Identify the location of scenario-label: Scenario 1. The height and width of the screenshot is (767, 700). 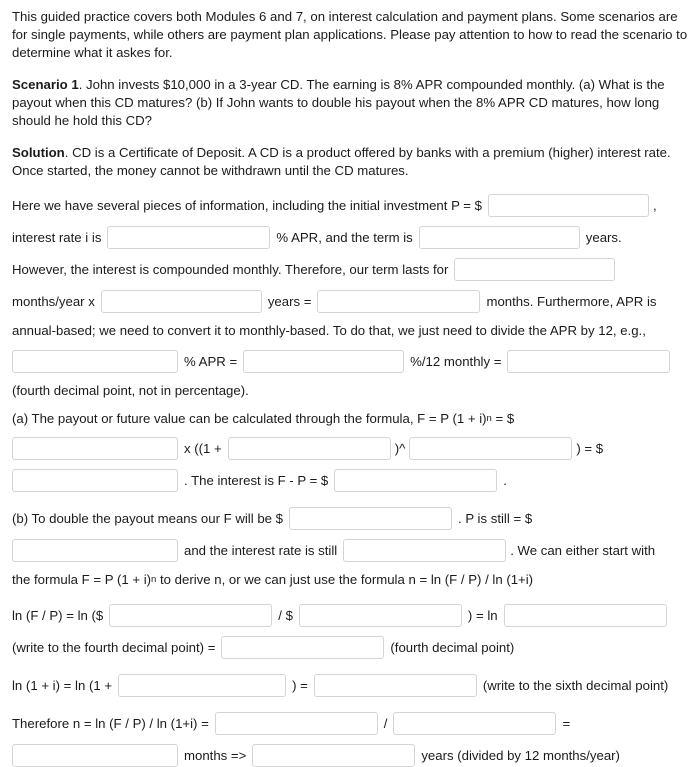
(45, 84).